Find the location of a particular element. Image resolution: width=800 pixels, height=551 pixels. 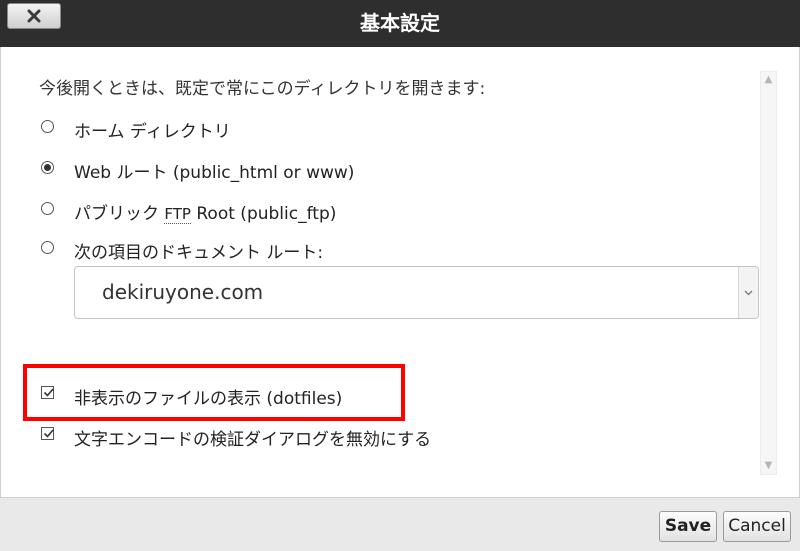

radio-label: パブリック FTP Root (public_ftp) is located at coordinates (205, 211).